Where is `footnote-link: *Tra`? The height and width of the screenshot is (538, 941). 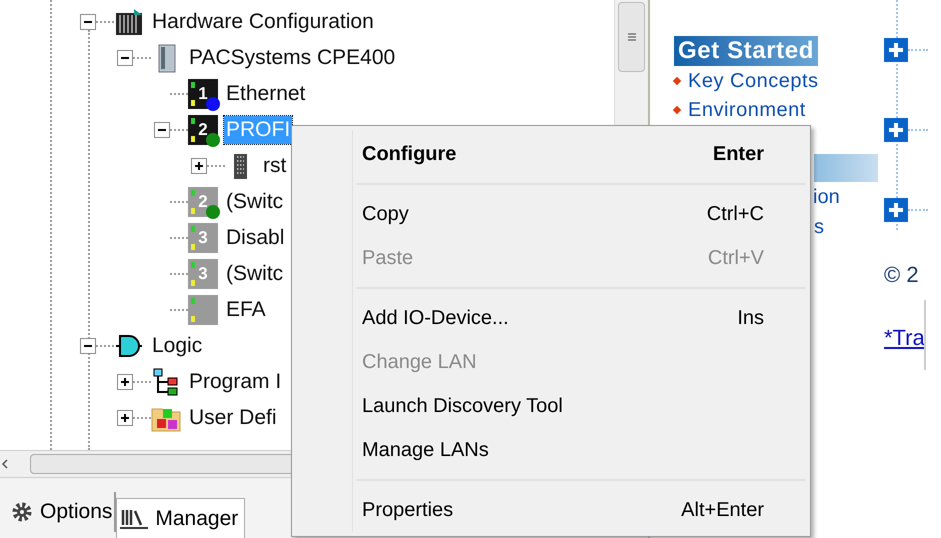 footnote-link: *Tra is located at coordinates (906, 337).